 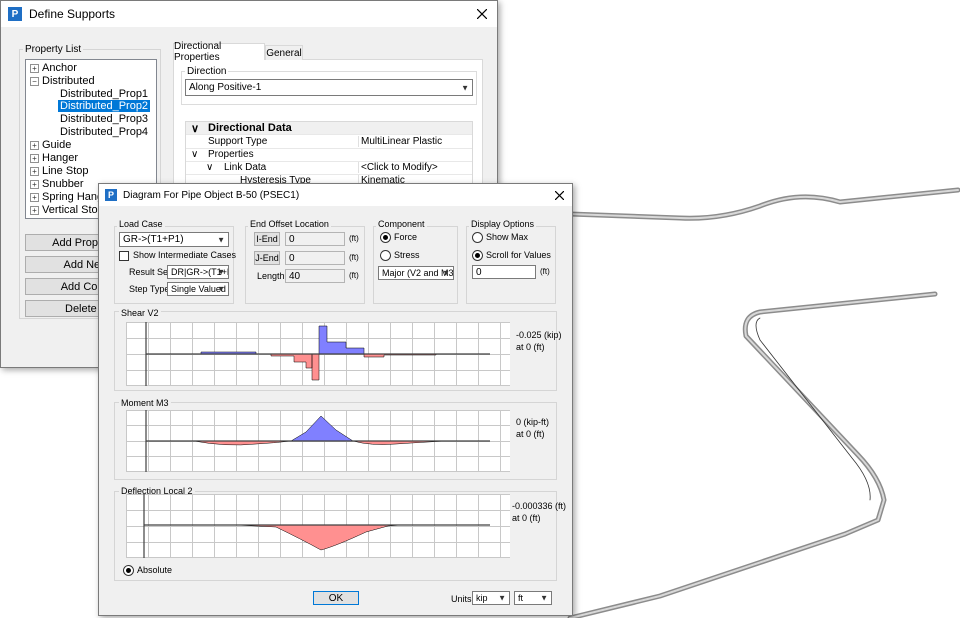 I want to click on show-intermediate-checkbox, so click(x=124, y=256).